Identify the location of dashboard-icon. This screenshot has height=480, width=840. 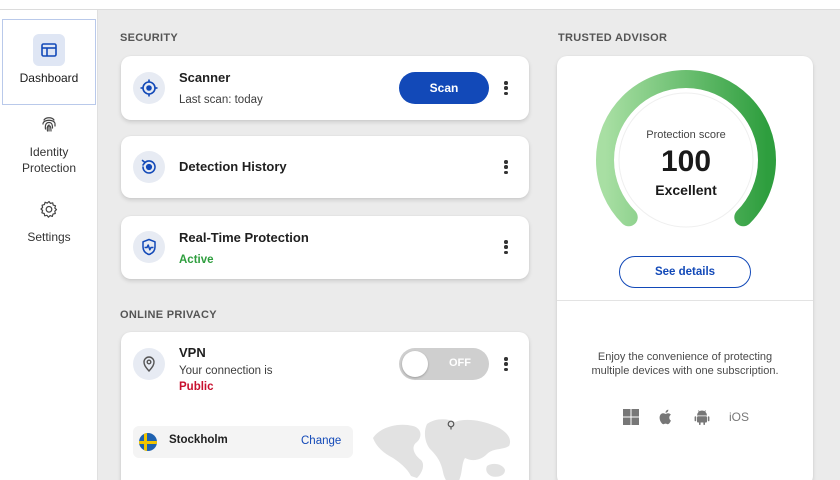
(49, 50).